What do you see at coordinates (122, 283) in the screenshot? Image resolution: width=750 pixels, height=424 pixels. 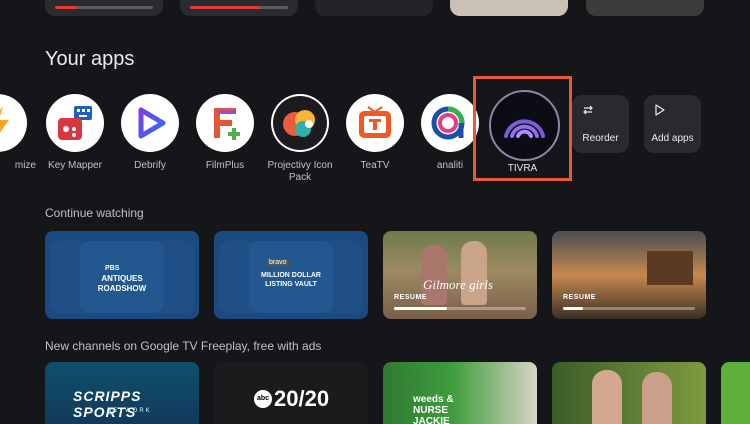 I see `show-title: ANTIQUES ROADSHOW` at bounding box center [122, 283].